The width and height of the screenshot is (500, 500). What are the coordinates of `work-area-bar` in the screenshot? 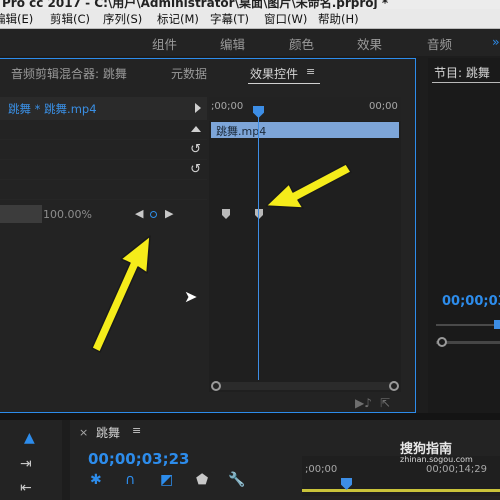 It's located at (401, 490).